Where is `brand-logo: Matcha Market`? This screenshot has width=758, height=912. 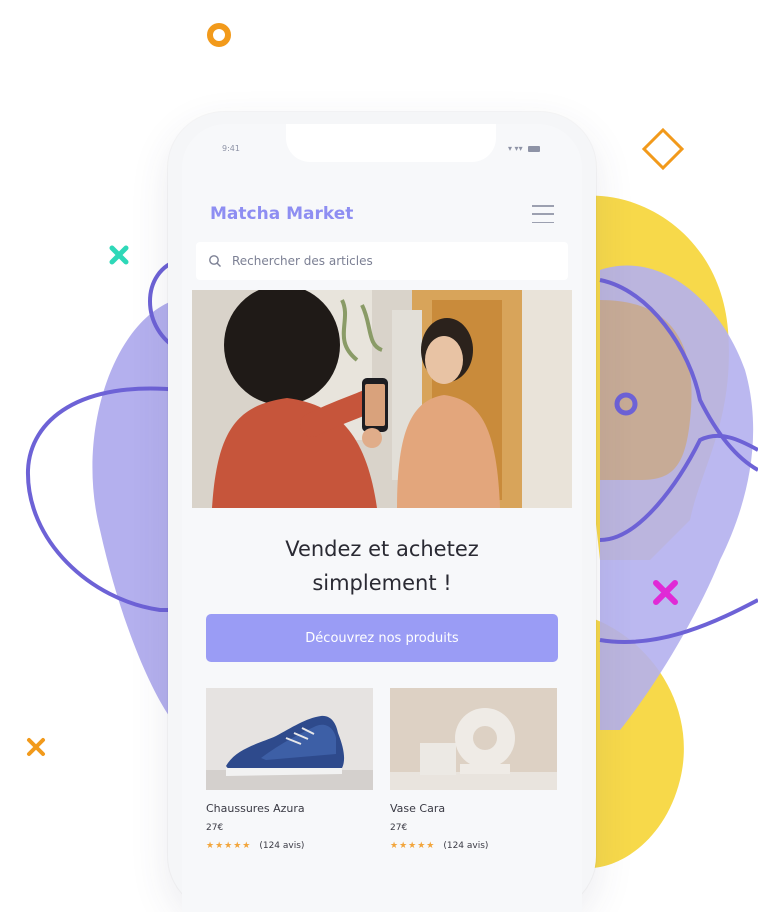 brand-logo: Matcha Market is located at coordinates (281, 214).